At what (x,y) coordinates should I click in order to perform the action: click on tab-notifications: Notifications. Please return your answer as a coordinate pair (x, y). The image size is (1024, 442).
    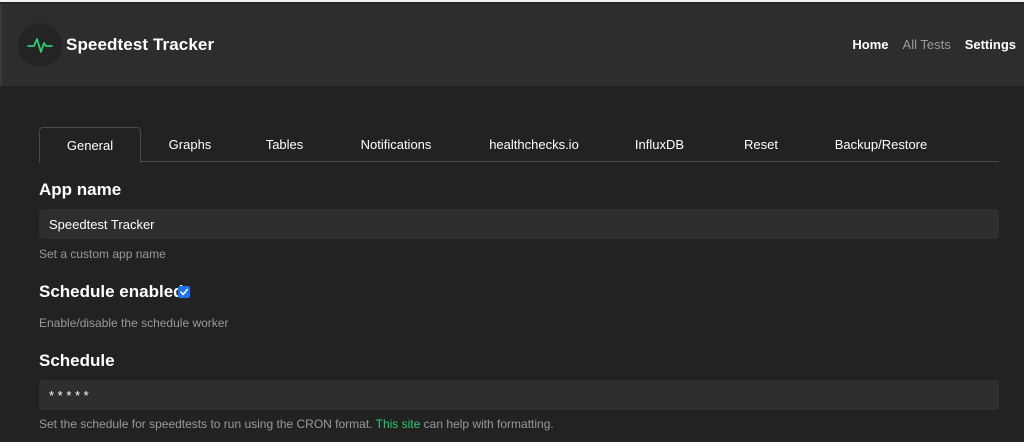
    Looking at the image, I should click on (396, 144).